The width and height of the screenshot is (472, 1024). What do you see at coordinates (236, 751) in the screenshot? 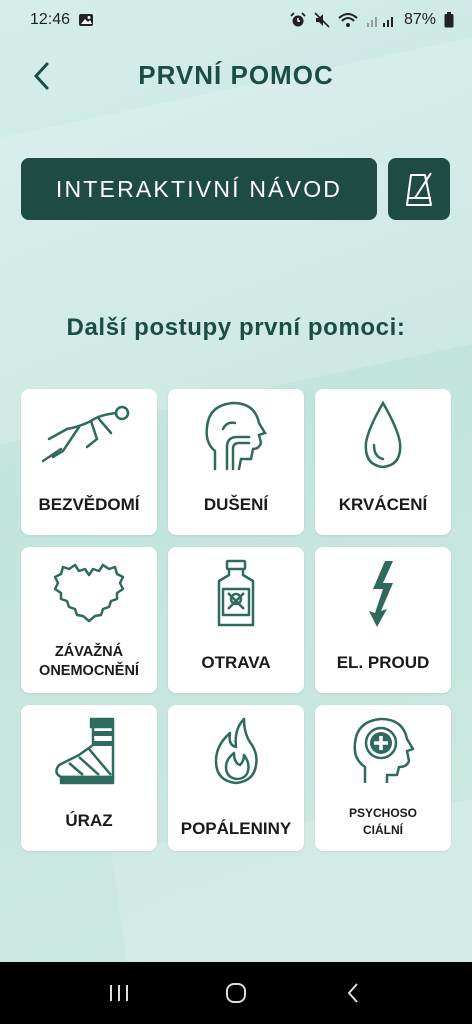
I see `flame-icon` at bounding box center [236, 751].